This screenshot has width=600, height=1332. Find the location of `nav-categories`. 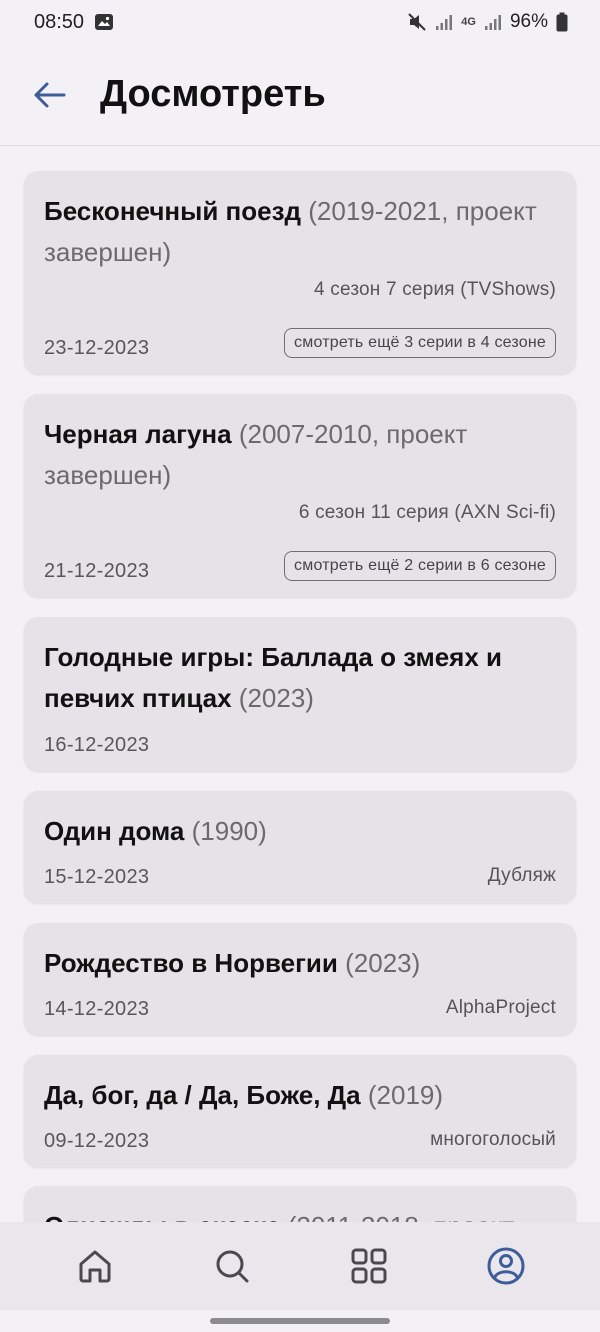

nav-categories is located at coordinates (369, 1266).